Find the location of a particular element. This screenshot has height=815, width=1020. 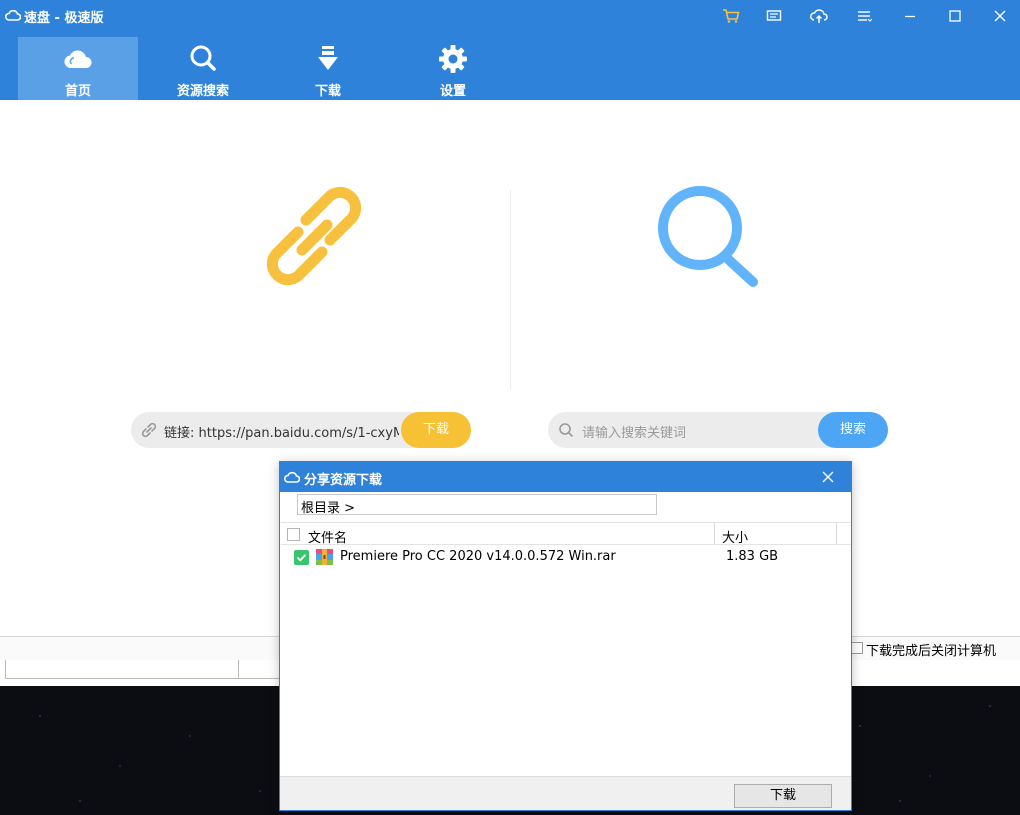

row-checkbox is located at coordinates (301, 557).